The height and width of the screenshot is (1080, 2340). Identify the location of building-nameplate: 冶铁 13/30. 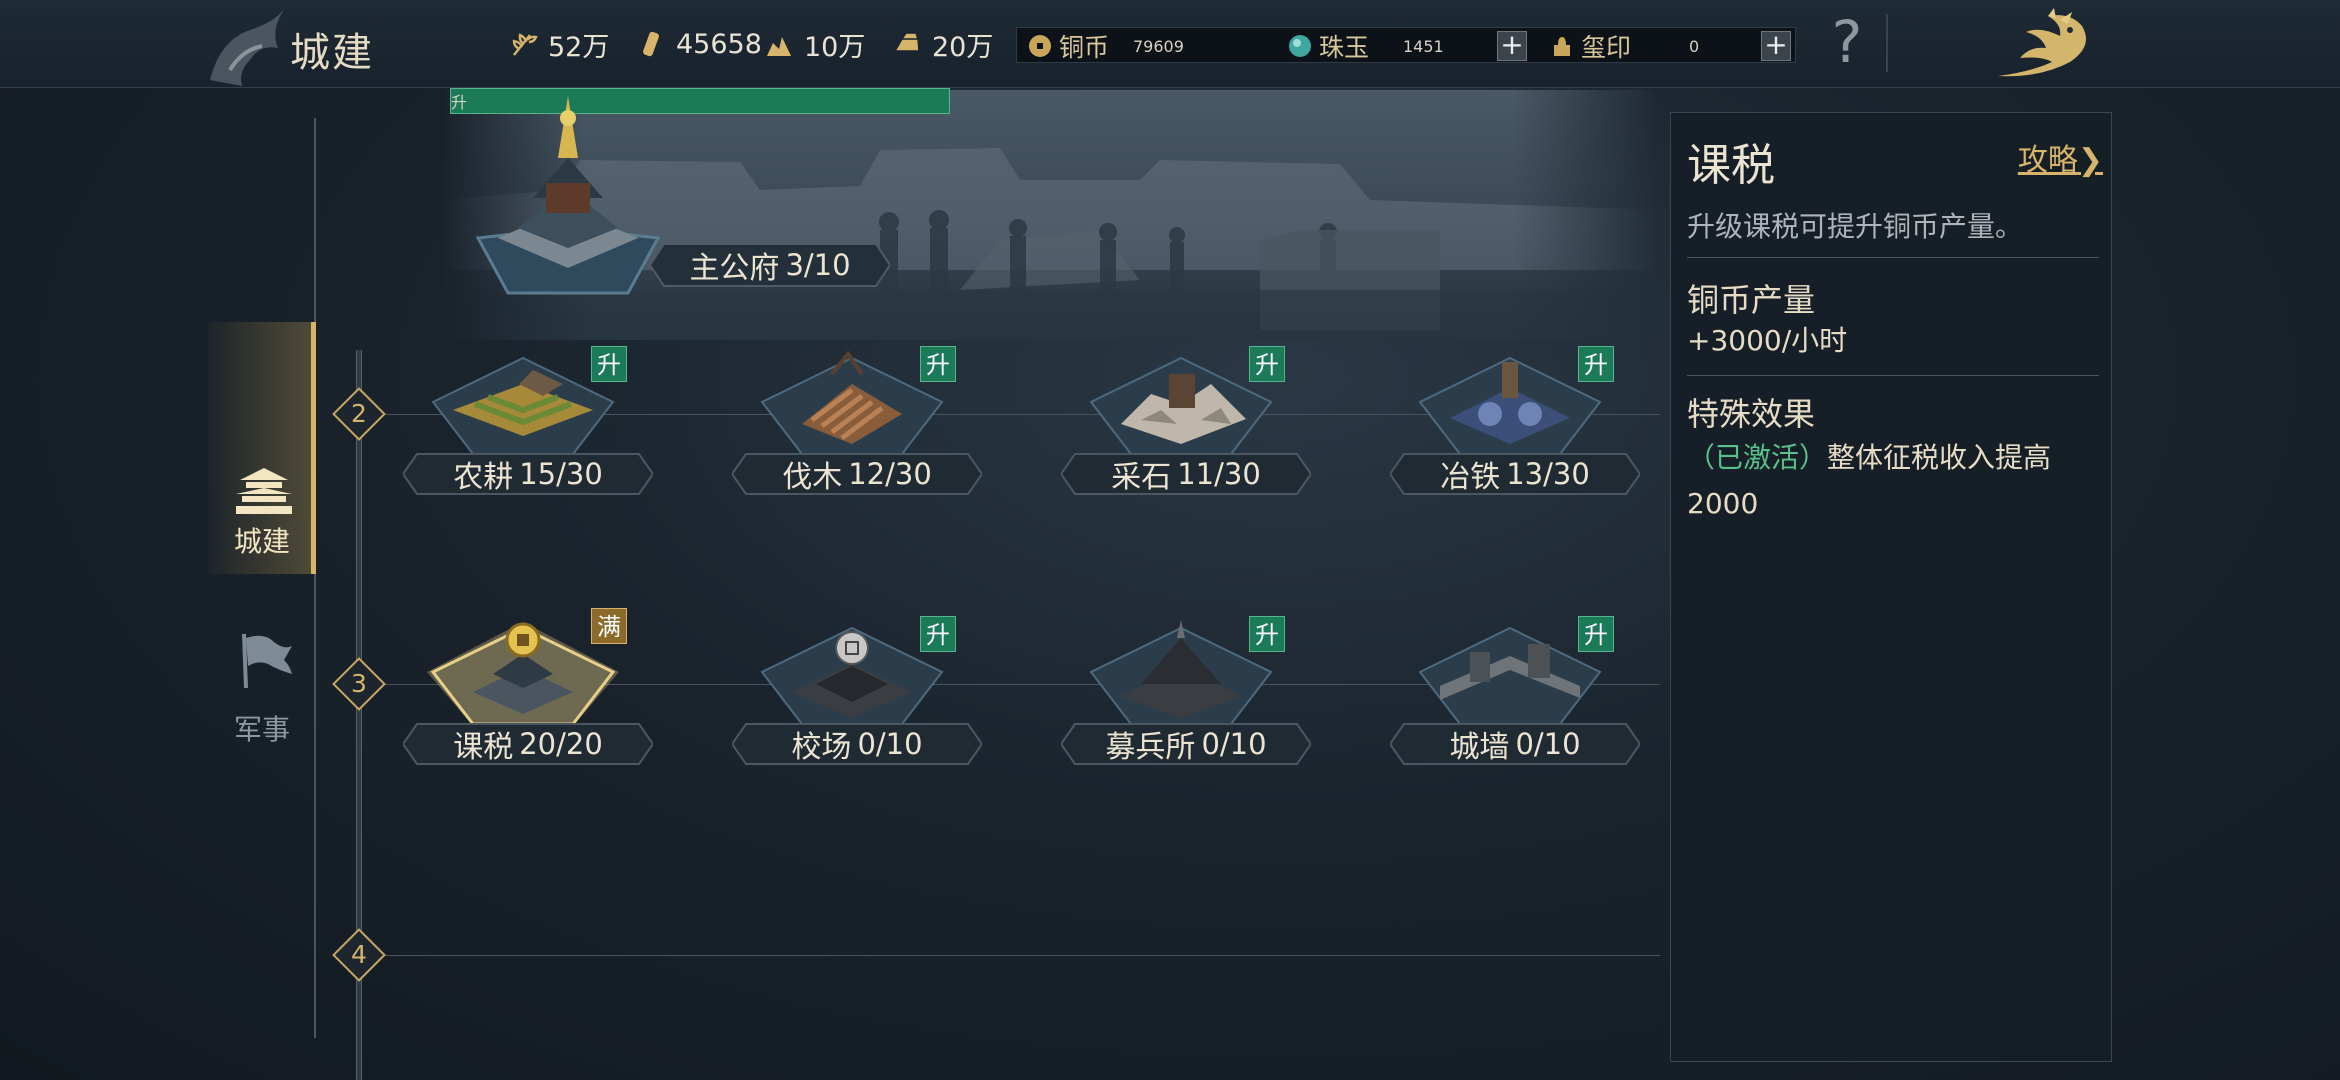
(1515, 474).